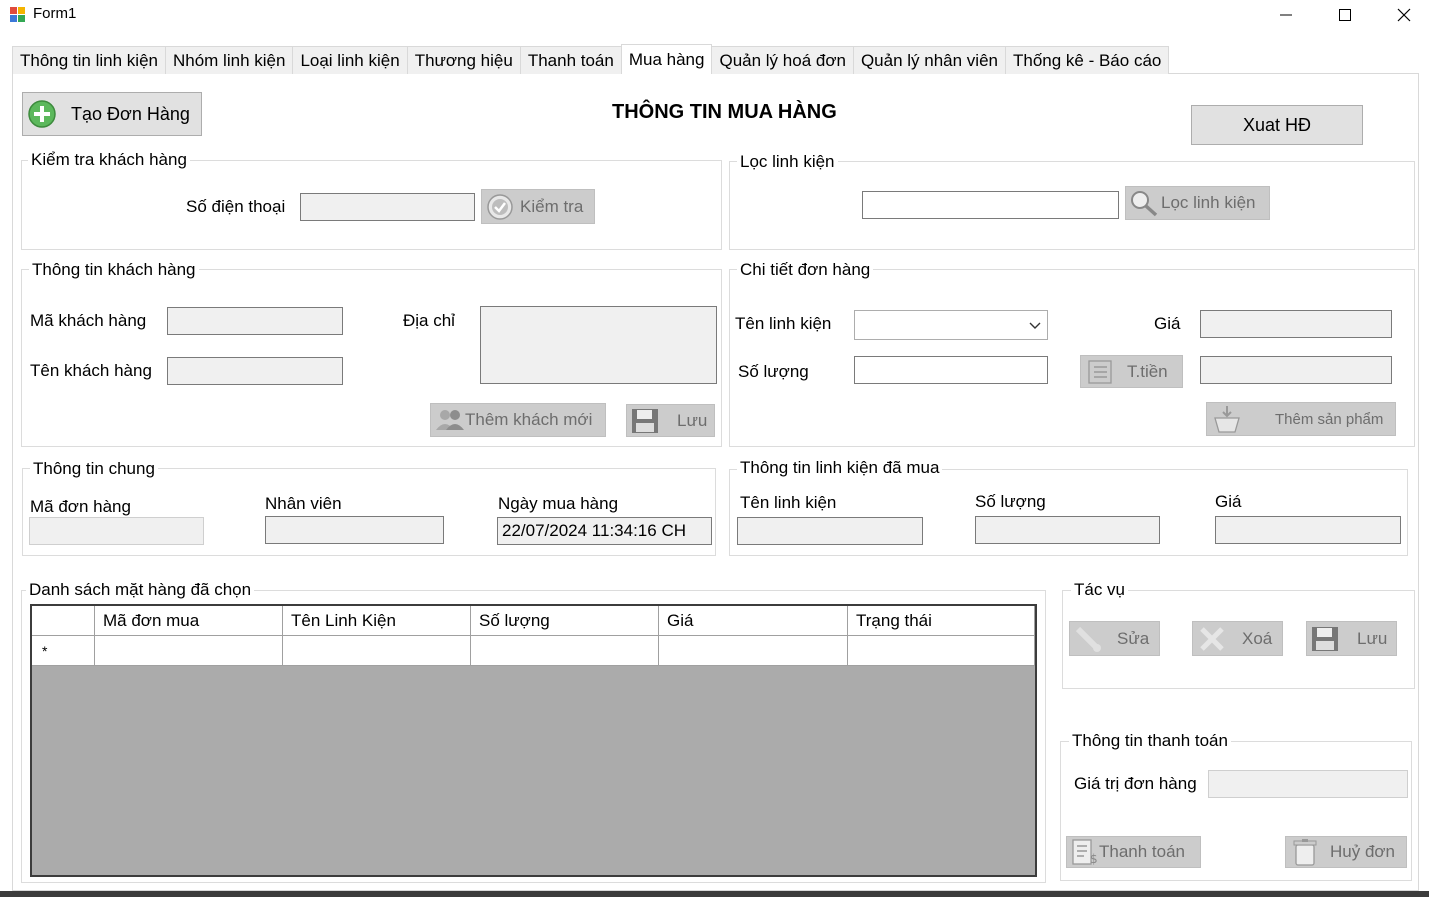  I want to click on filter-input, so click(990, 205).